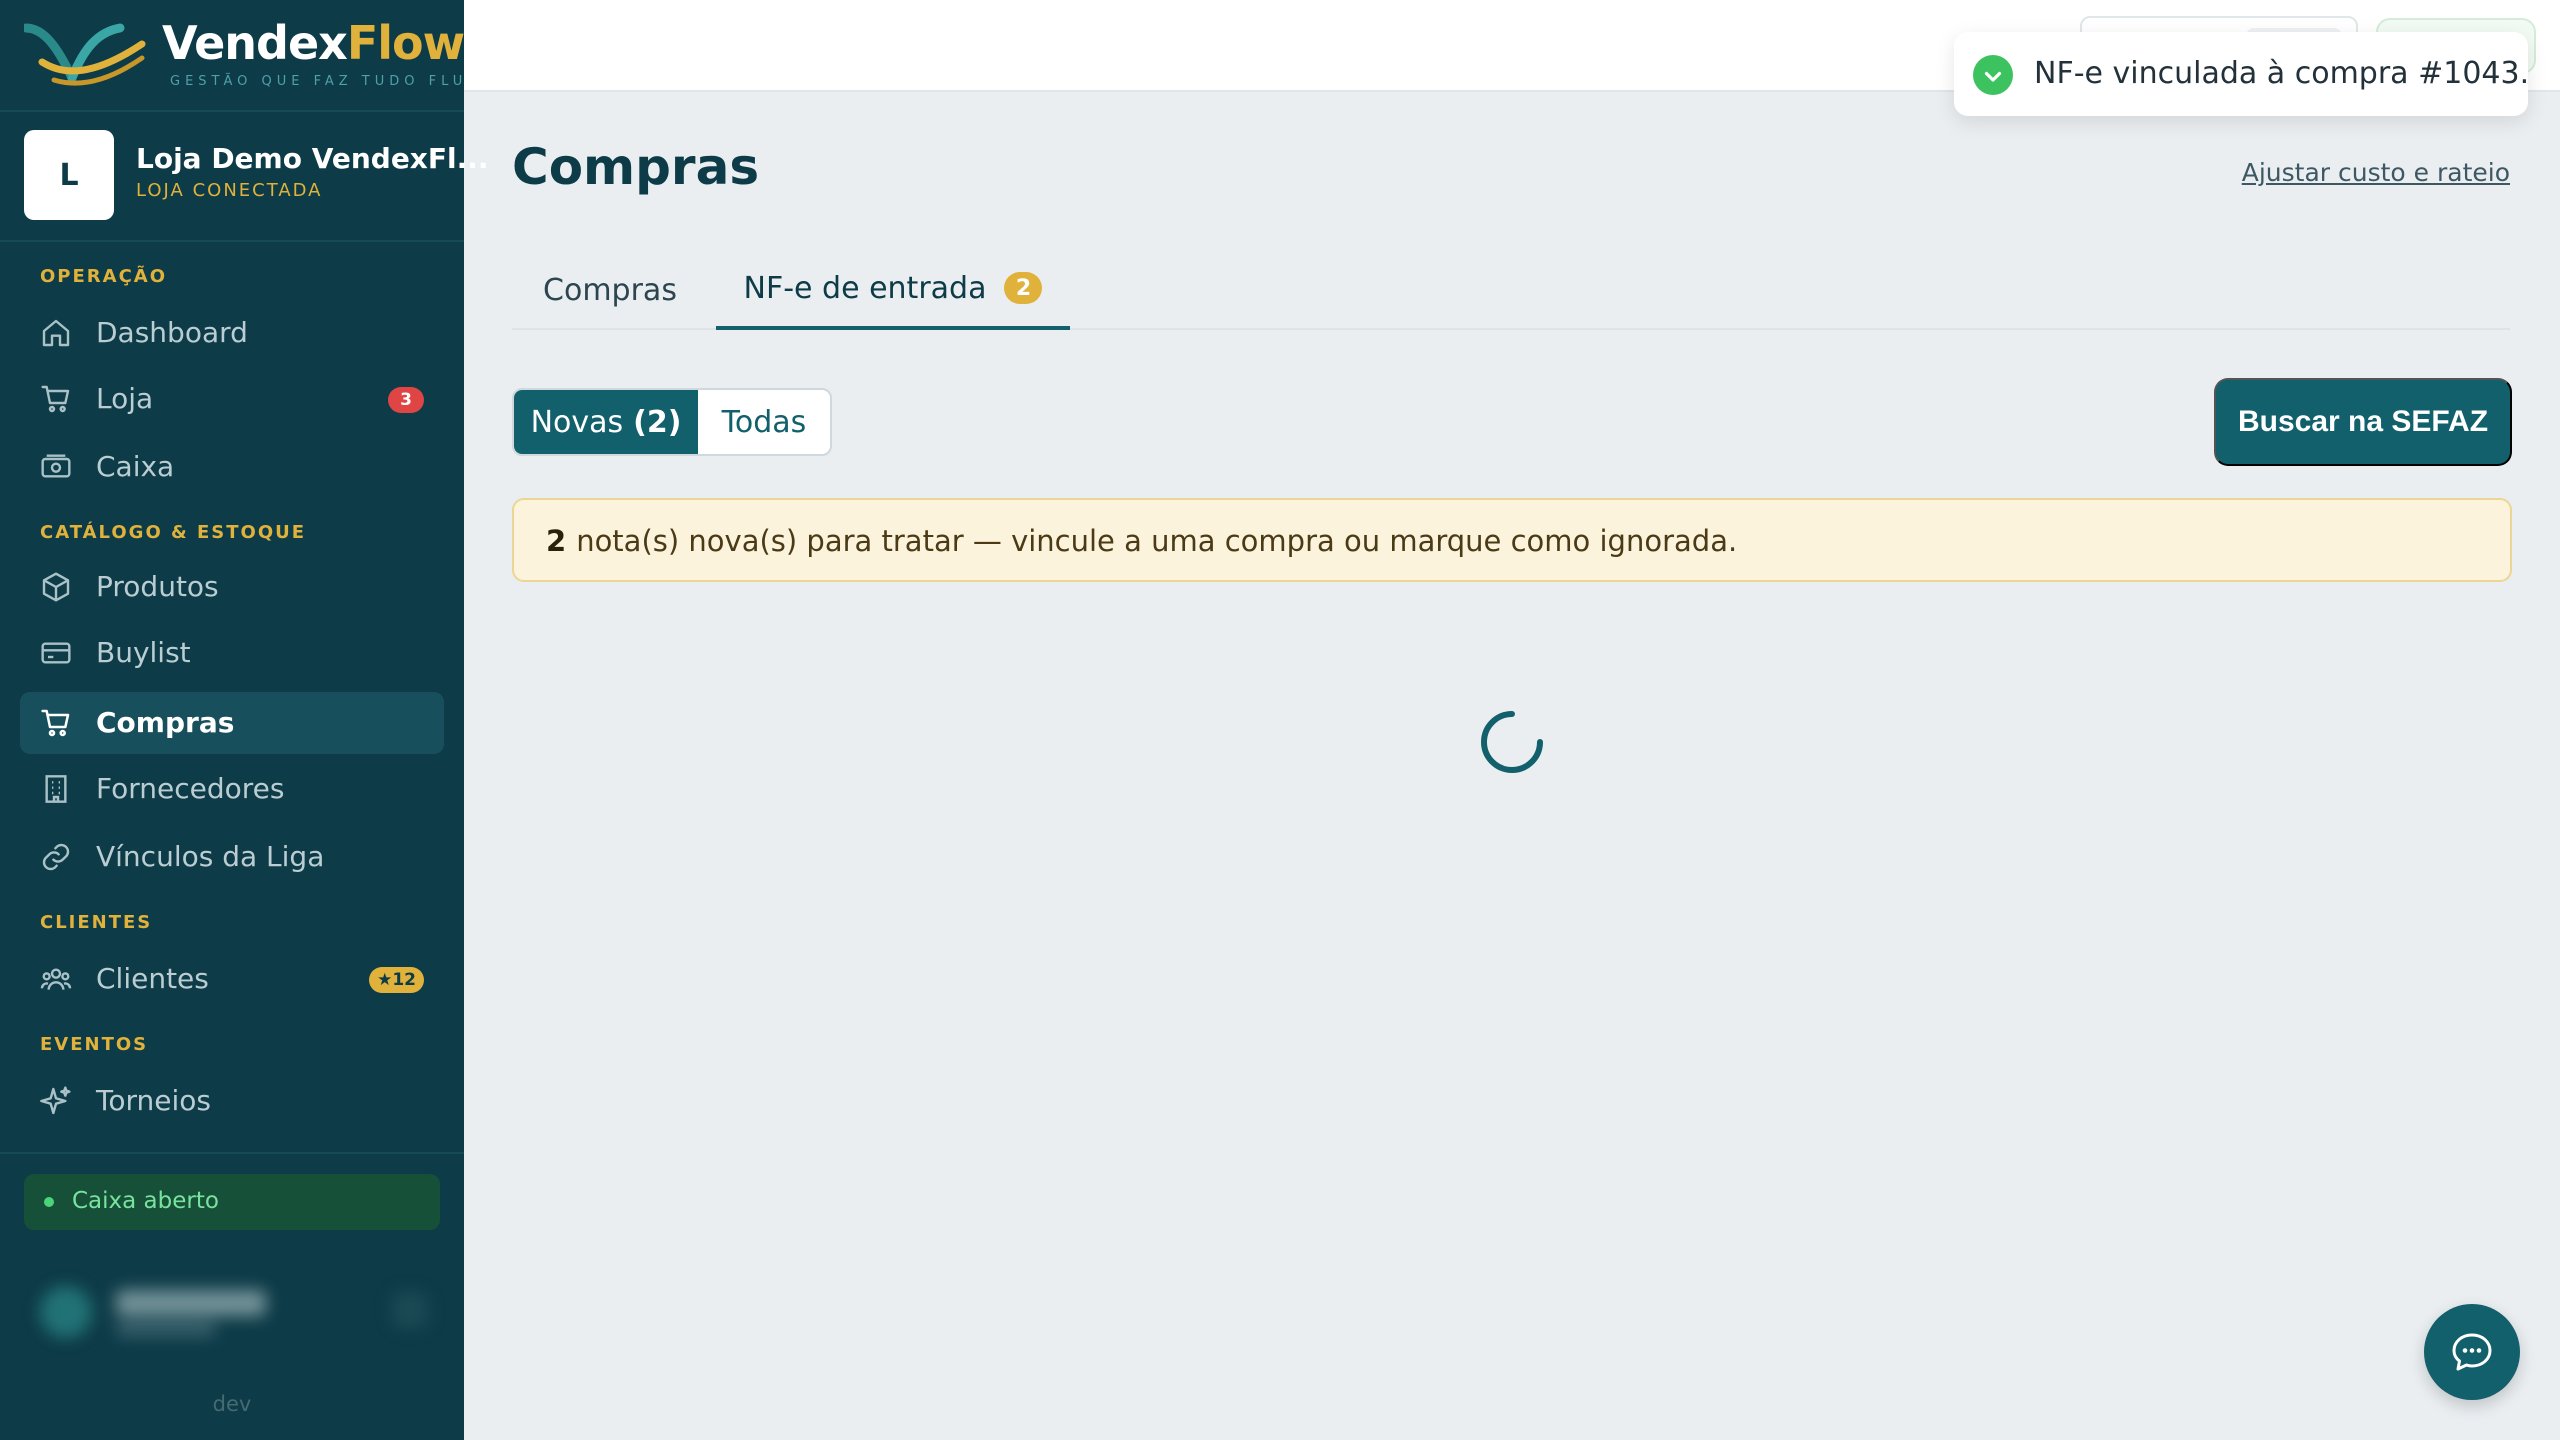 This screenshot has height=1440, width=2560. I want to click on cash-status-label: Caixa aberto, so click(145, 1201).